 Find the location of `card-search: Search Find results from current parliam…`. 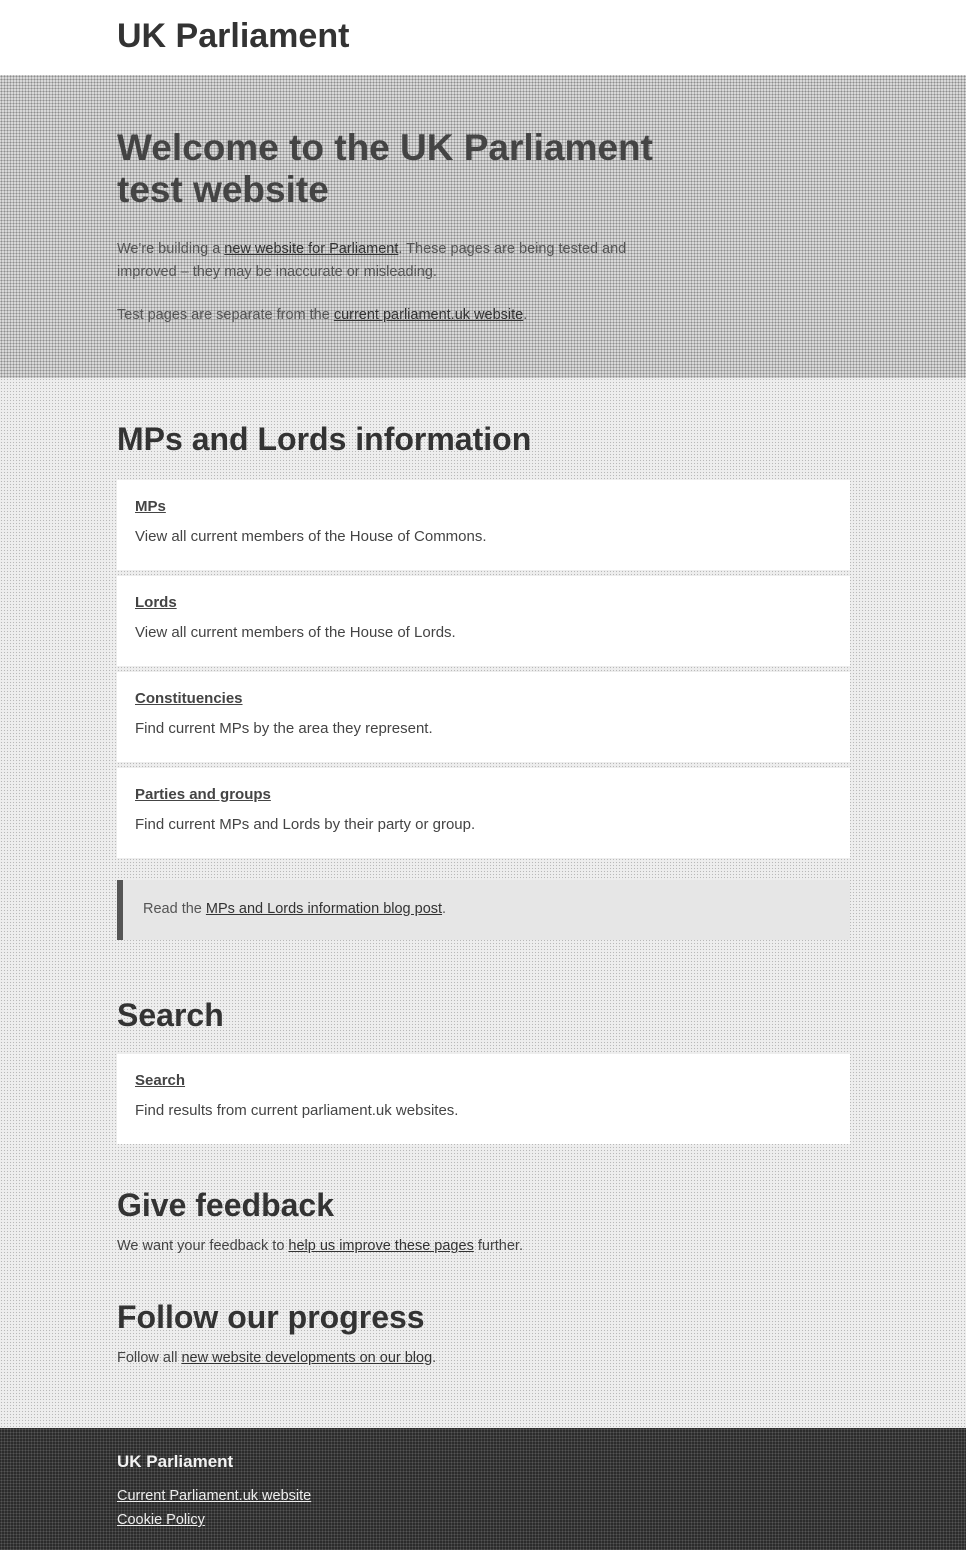

card-search: Search Find results from current parliam… is located at coordinates (483, 1099).